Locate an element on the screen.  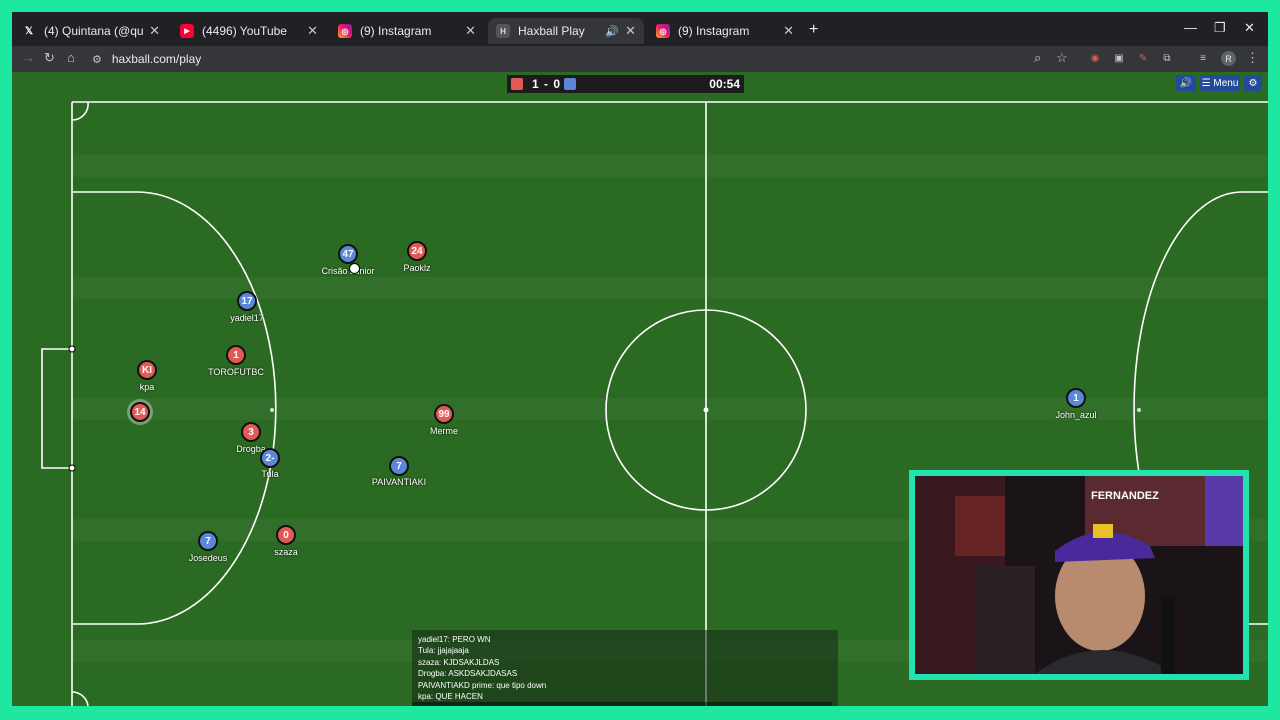
player-name: Josedeus is located at coordinates (208, 558).